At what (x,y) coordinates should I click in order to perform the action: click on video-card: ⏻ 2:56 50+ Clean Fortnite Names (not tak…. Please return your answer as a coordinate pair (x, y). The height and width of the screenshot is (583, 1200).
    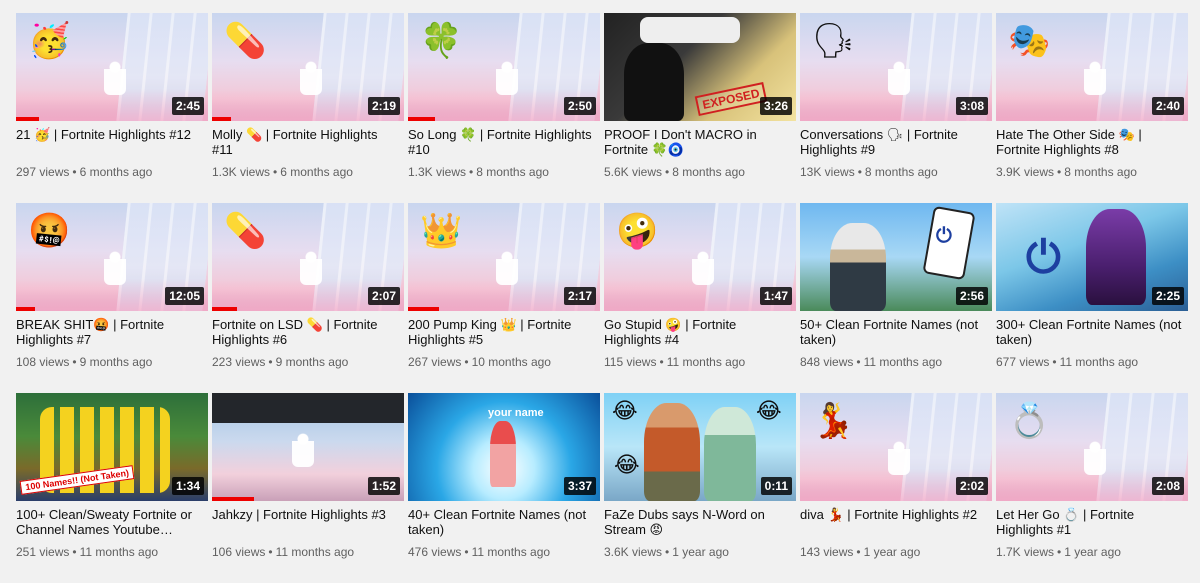
    Looking at the image, I should click on (896, 298).